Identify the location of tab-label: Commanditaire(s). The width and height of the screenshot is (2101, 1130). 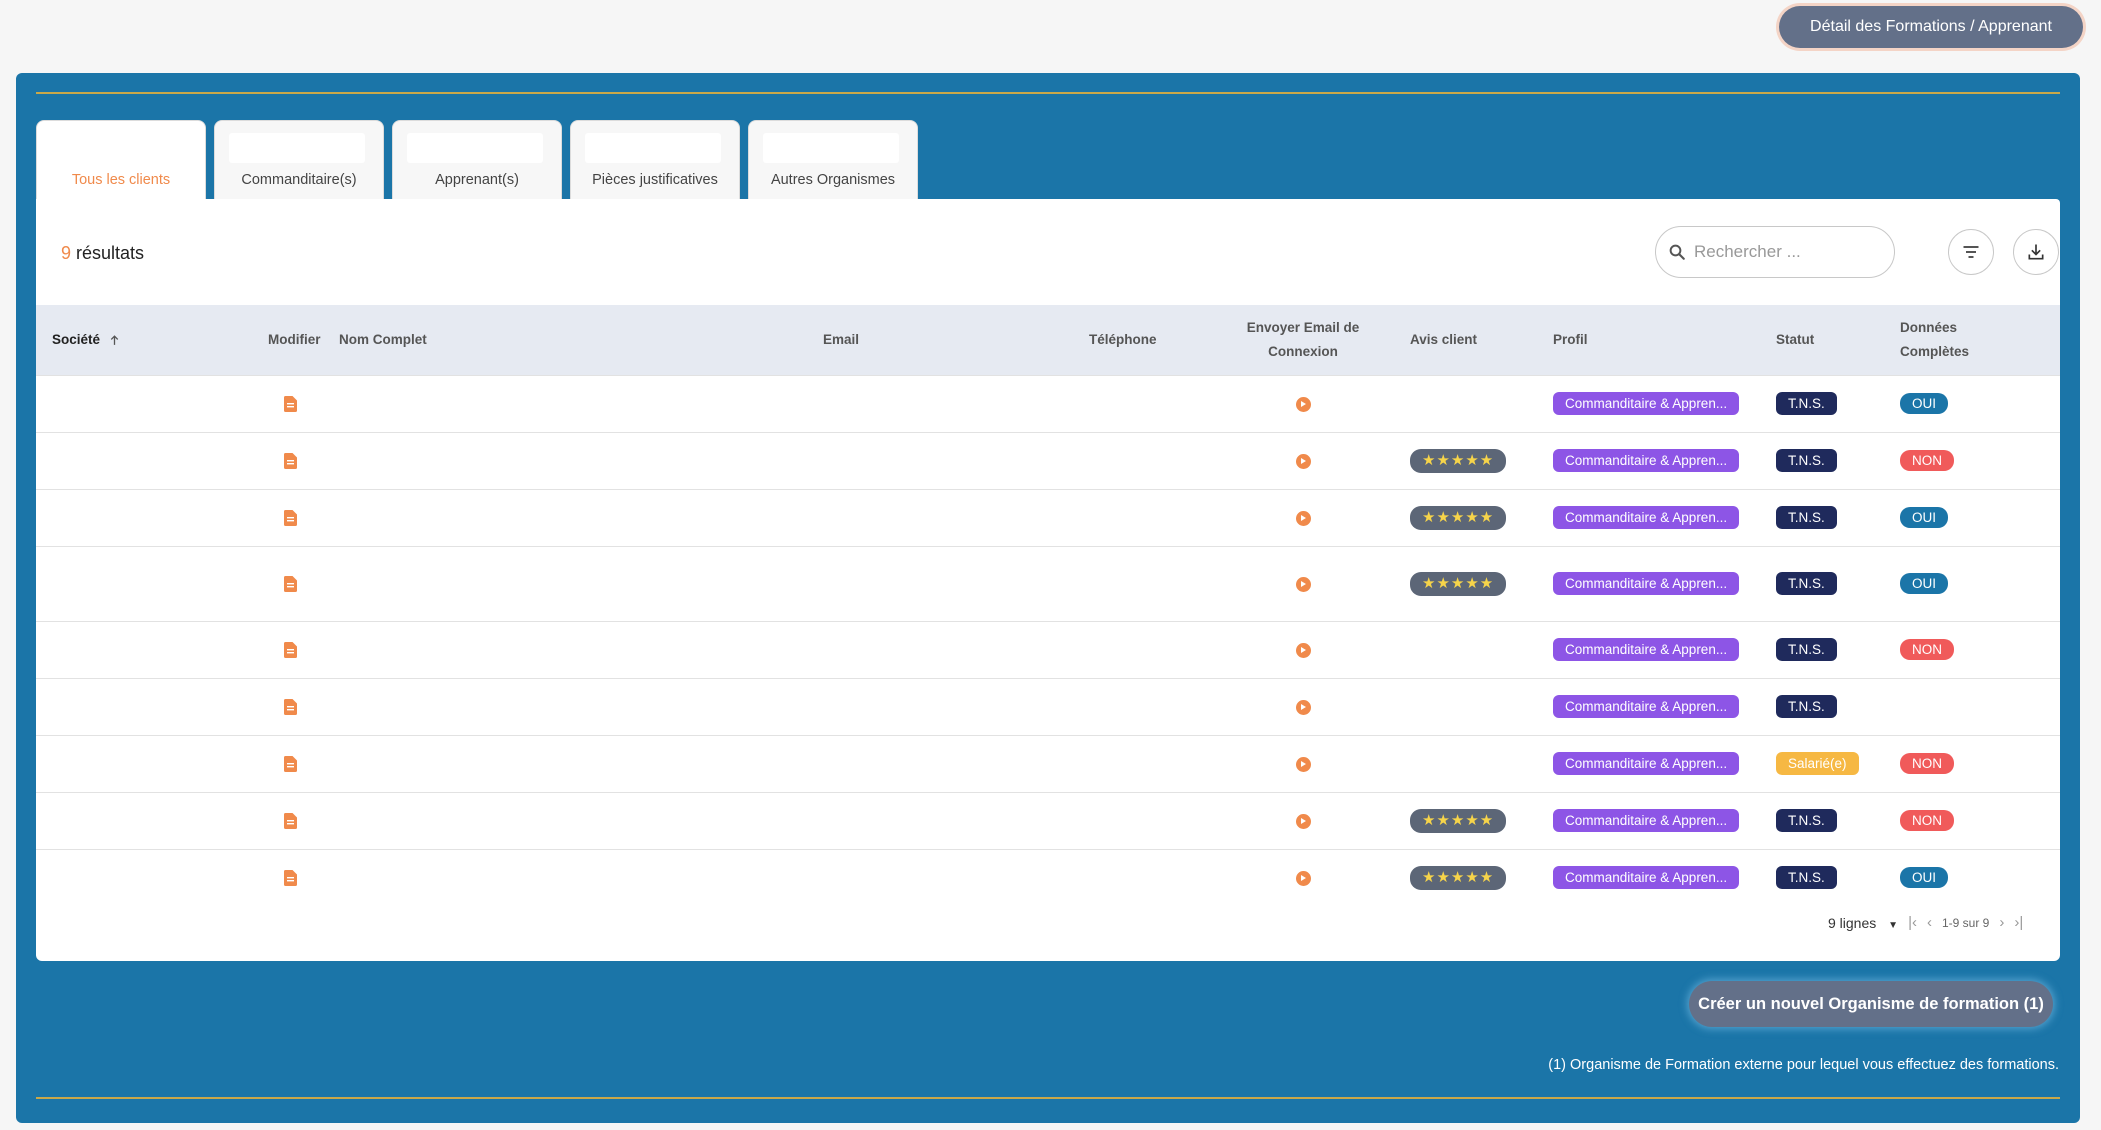
(298, 180).